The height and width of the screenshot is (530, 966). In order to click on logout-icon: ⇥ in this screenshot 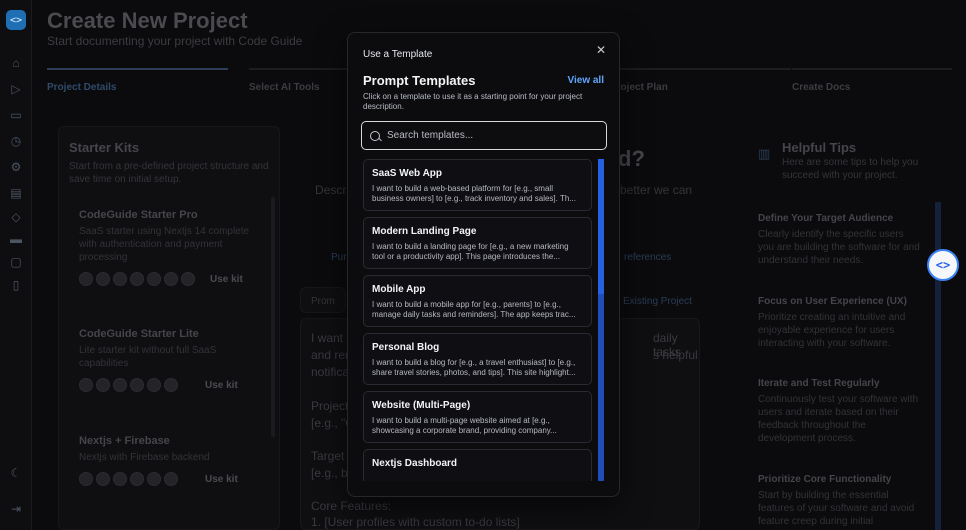, I will do `click(16, 509)`.